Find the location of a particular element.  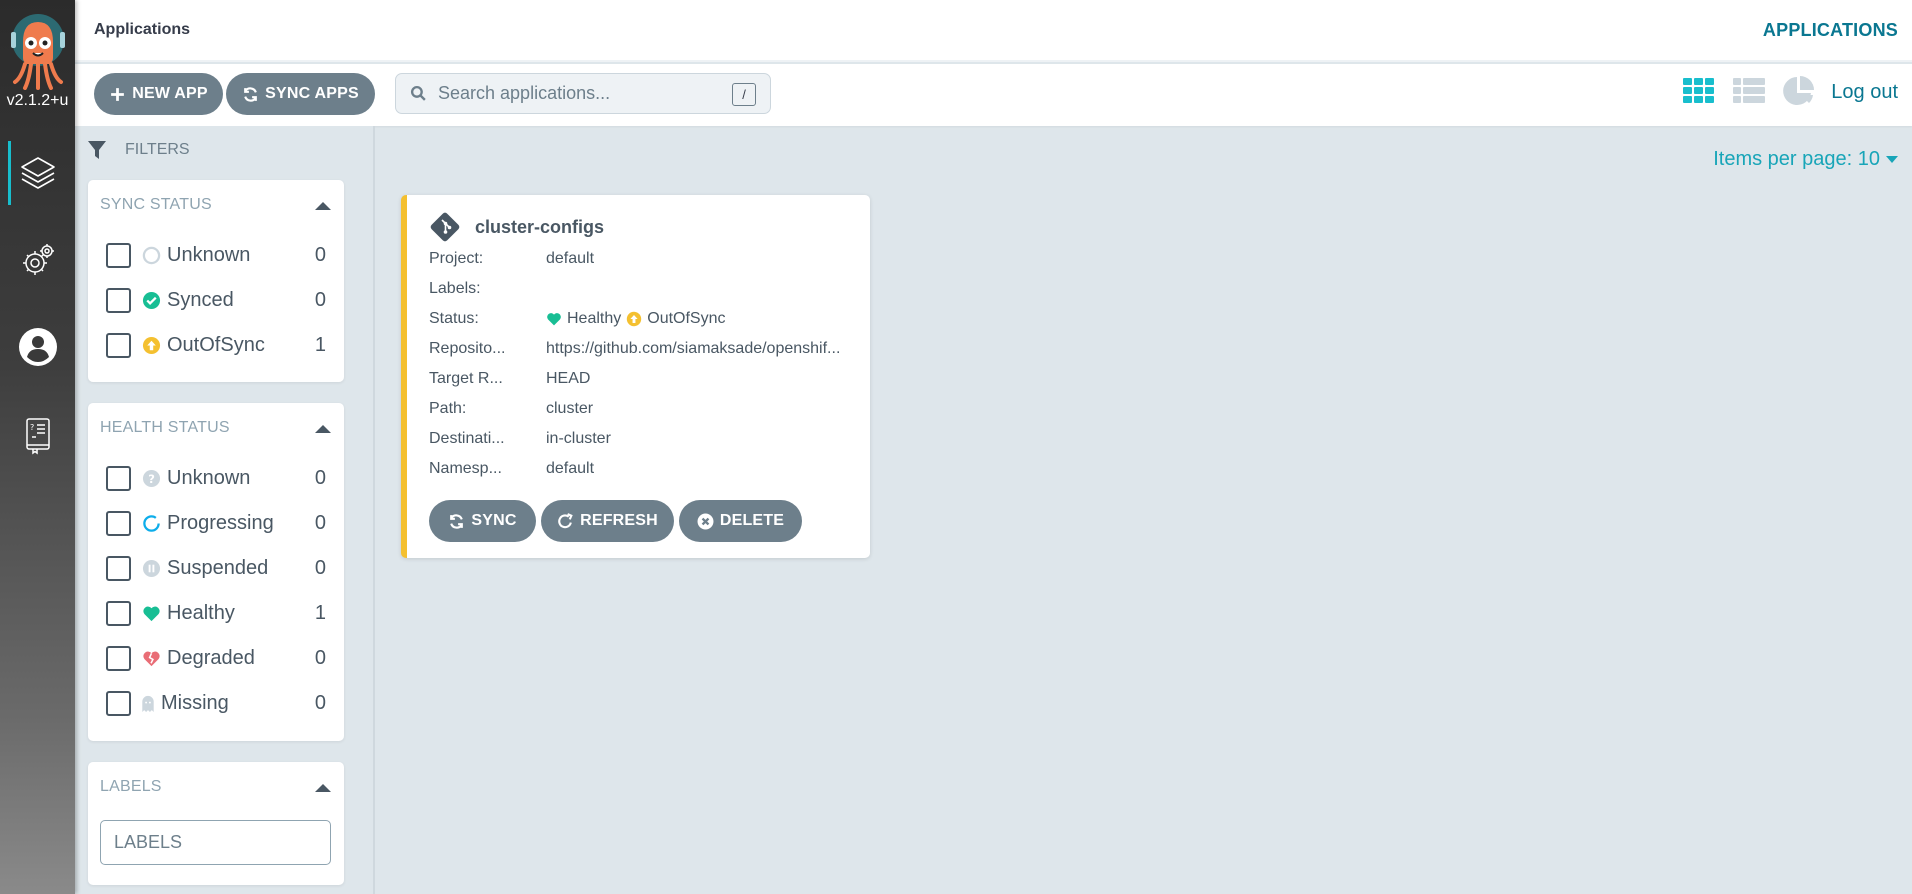

delete-label: DELETE is located at coordinates (752, 520).